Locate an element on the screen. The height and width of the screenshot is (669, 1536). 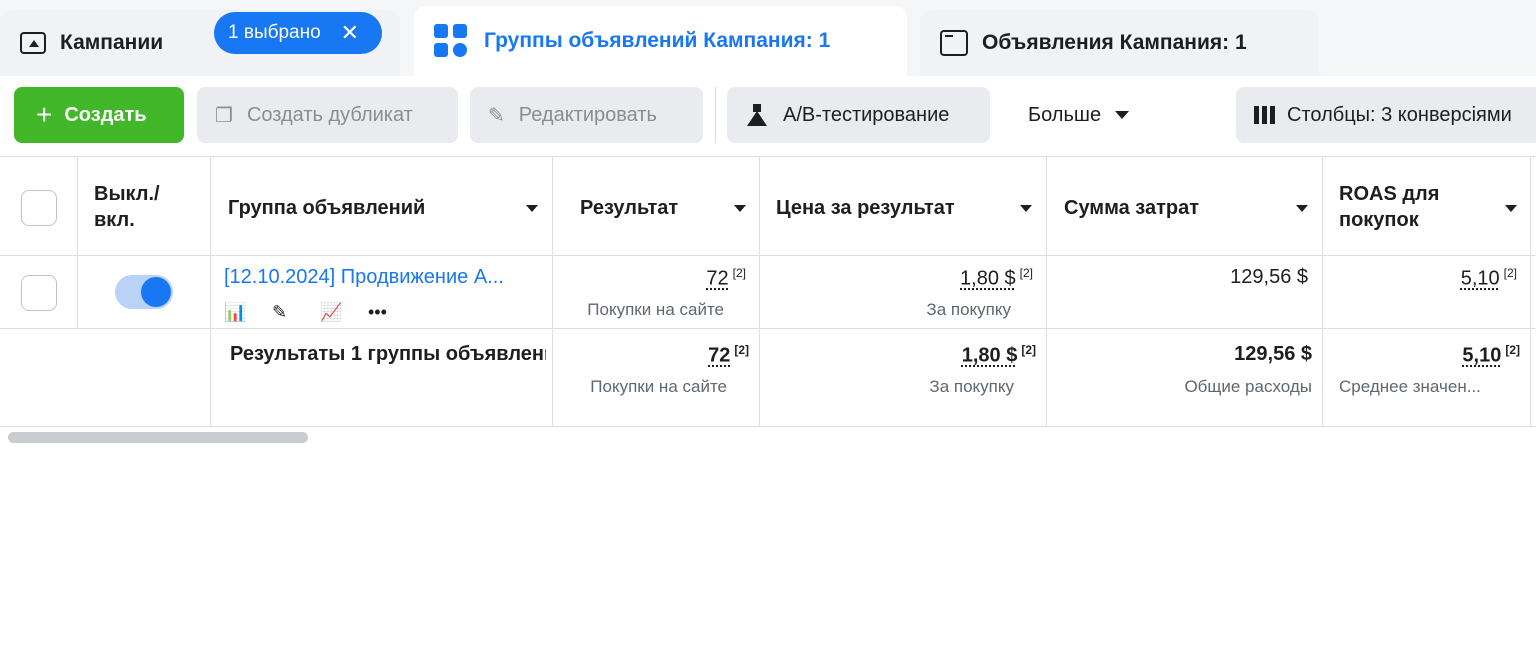
select-all-checkbox is located at coordinates (39, 208).